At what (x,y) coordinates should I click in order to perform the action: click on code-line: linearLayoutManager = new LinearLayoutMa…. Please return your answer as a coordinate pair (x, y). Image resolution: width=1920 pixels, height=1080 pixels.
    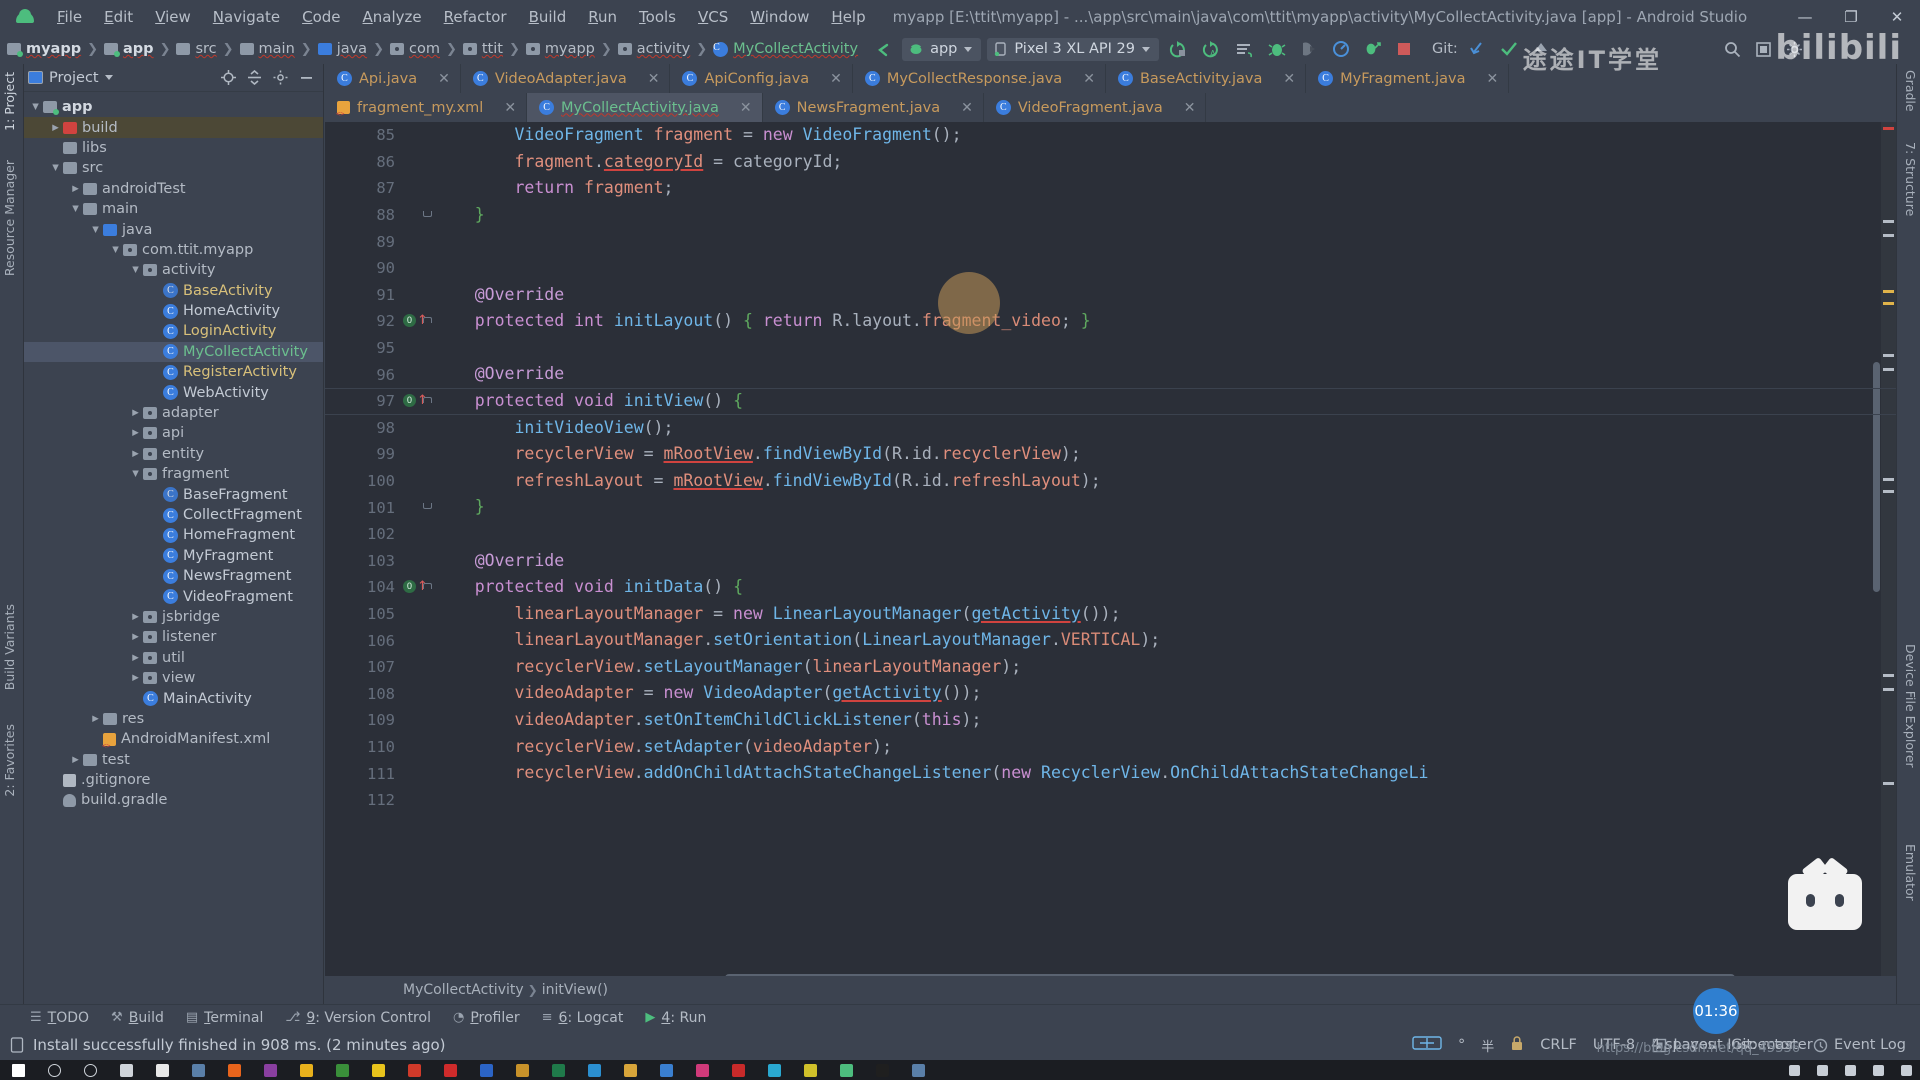
    Looking at the image, I should click on (1165, 614).